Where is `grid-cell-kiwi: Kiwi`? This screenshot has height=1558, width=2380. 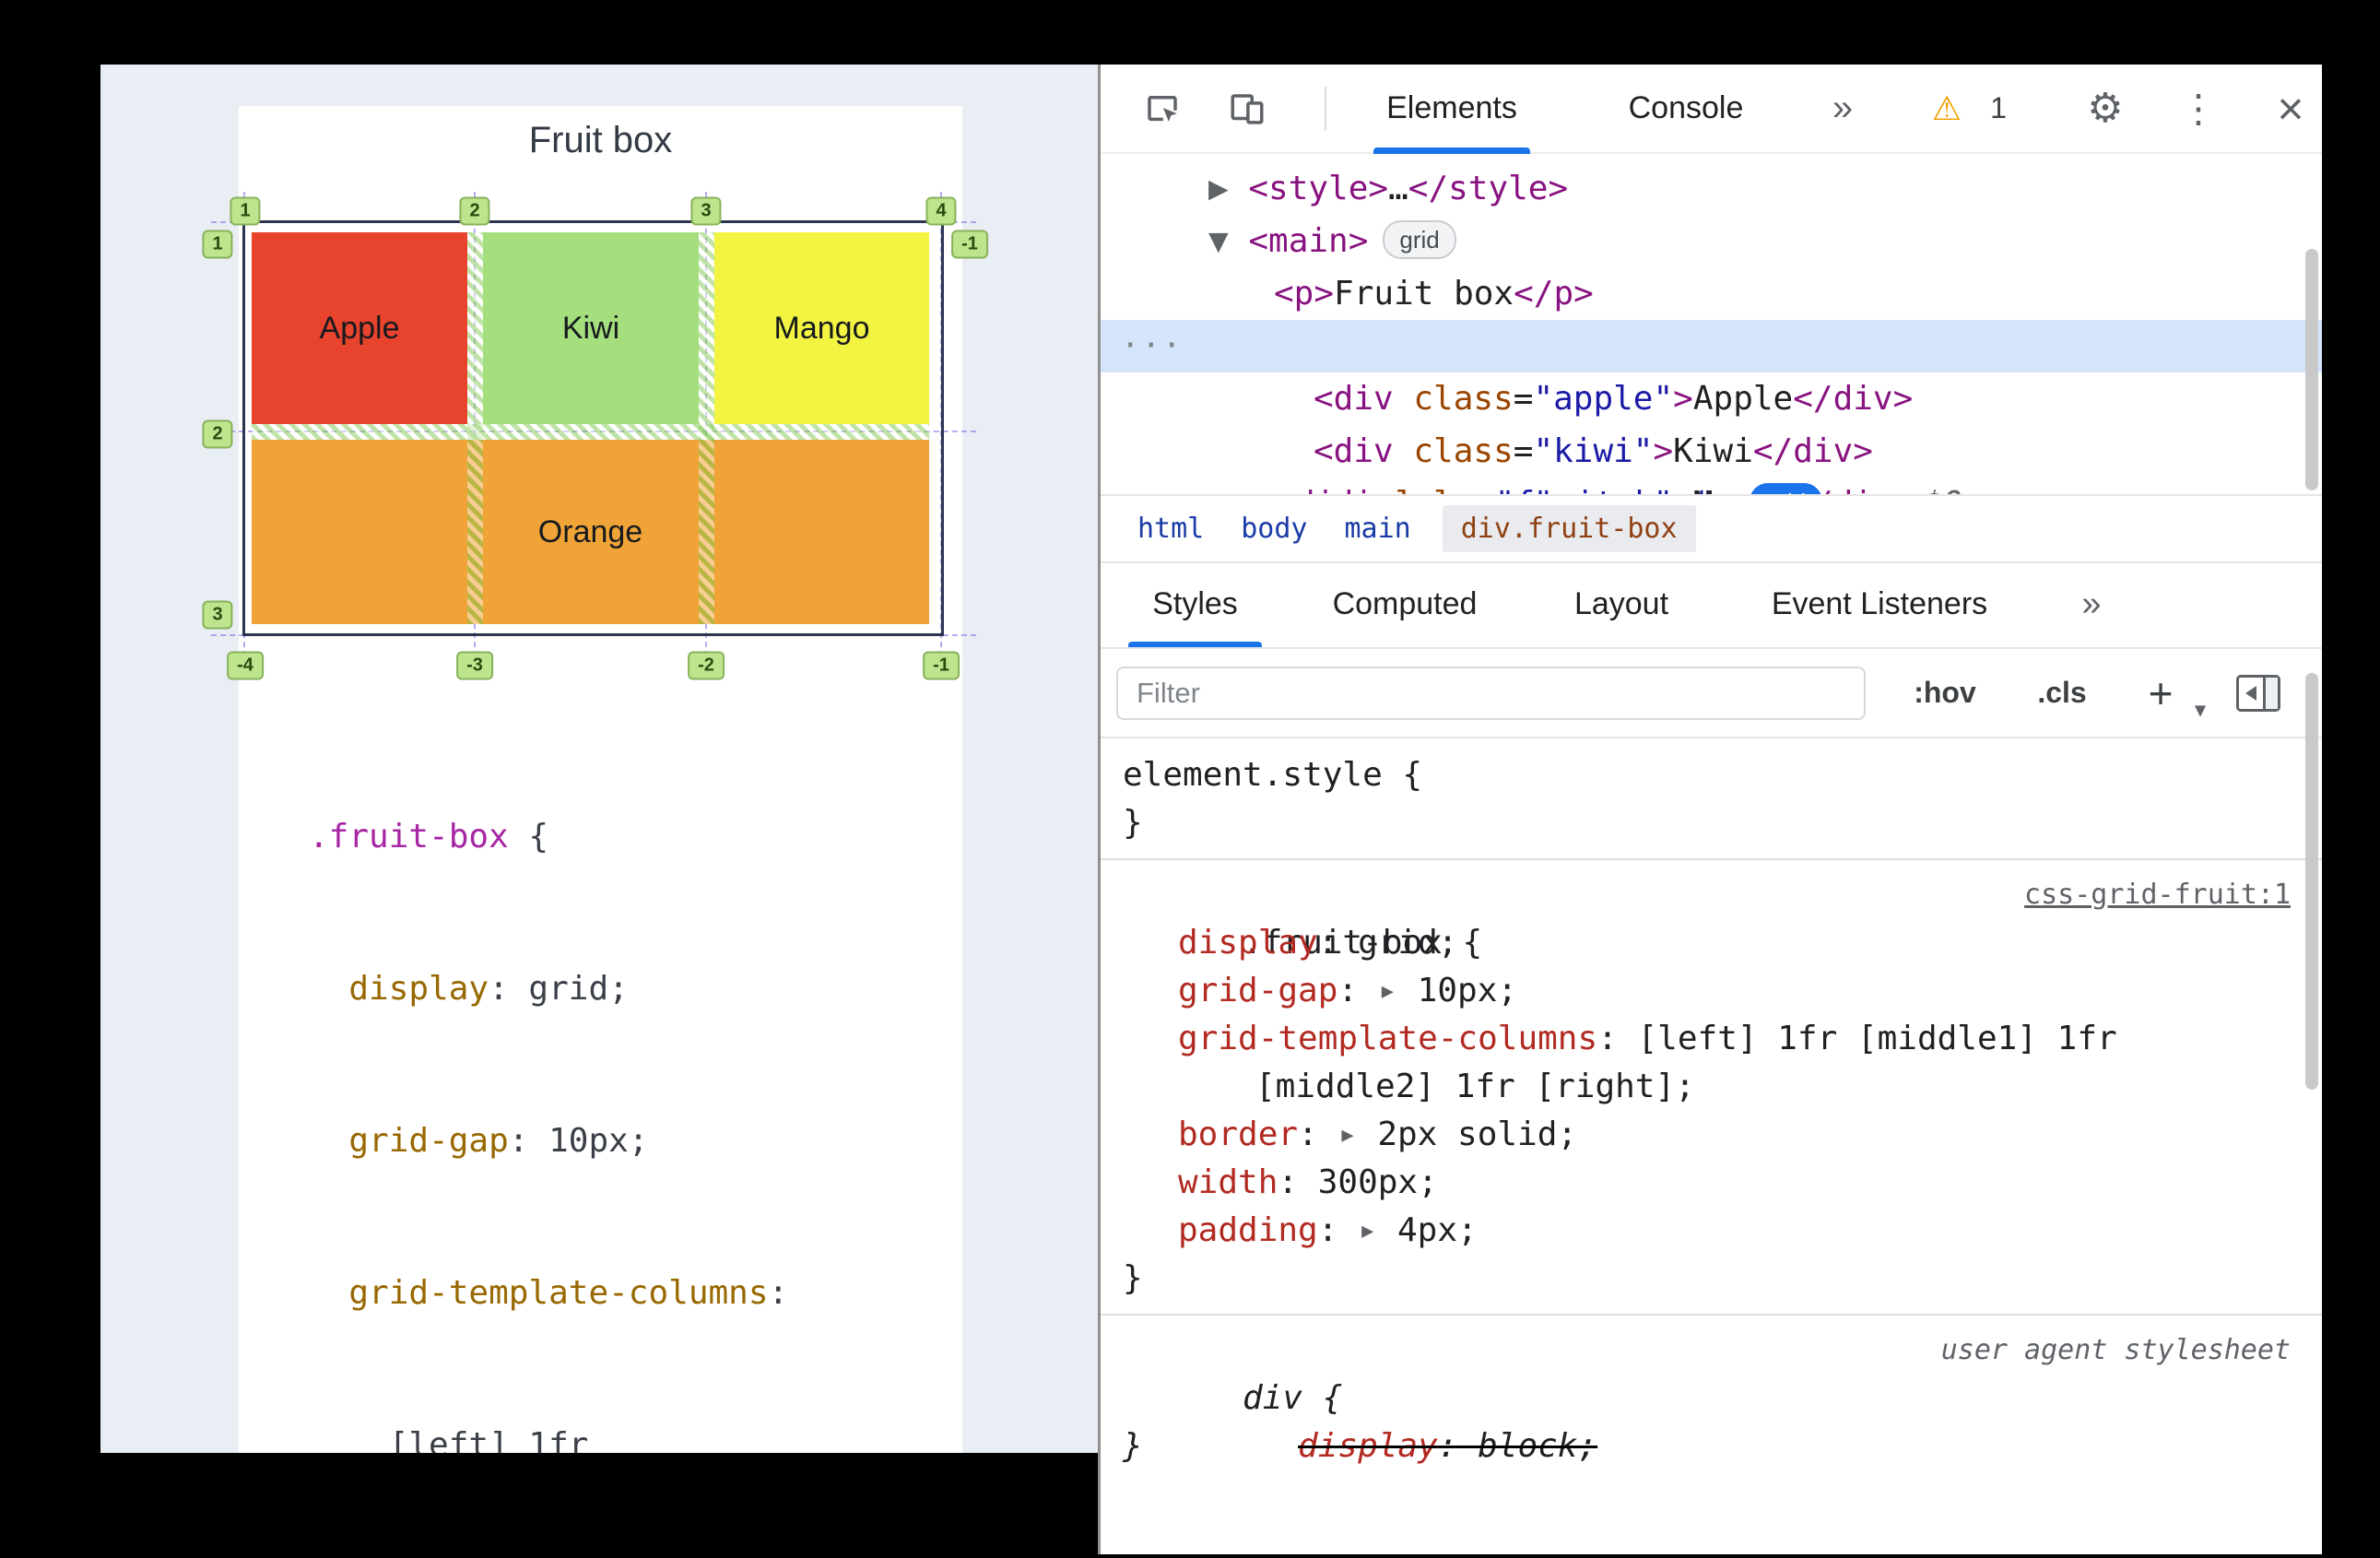
grid-cell-kiwi: Kiwi is located at coordinates (591, 328).